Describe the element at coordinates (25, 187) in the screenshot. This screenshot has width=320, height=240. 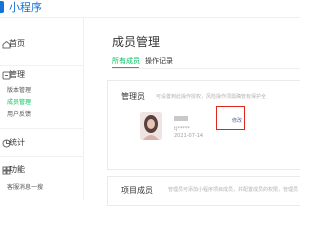
I see `sidebar-subitem-customer-service: 客服消息一搜` at that location.